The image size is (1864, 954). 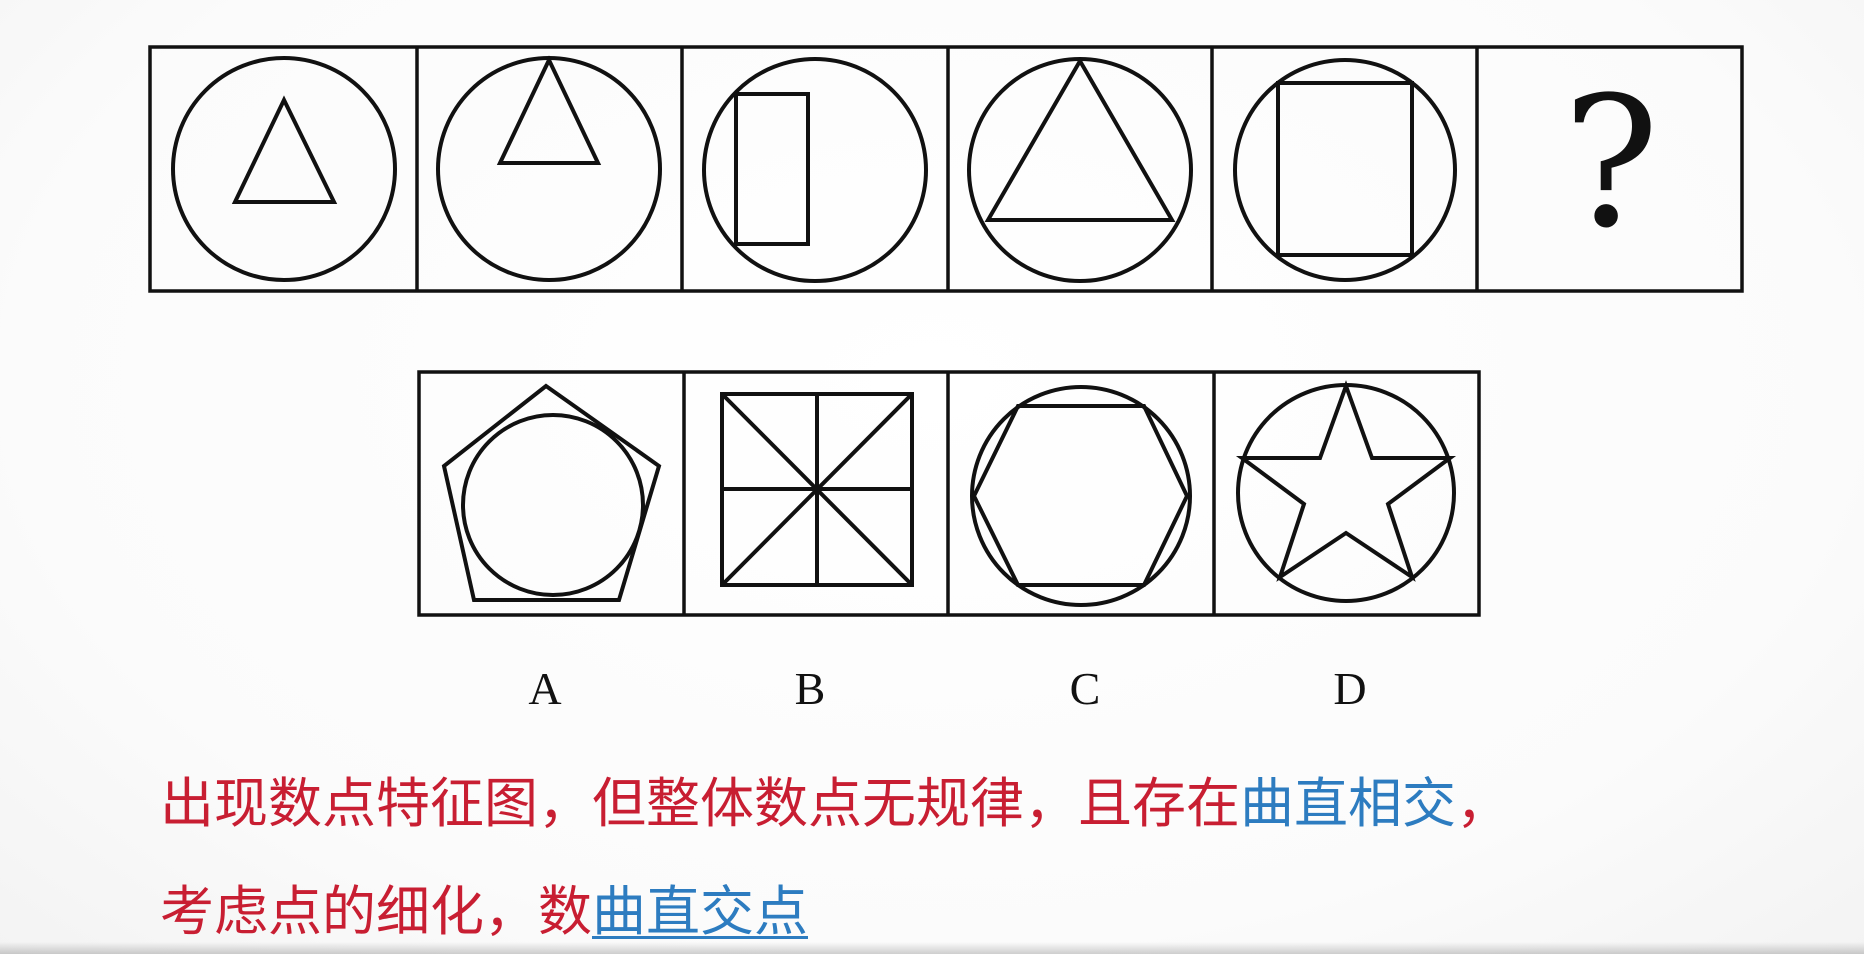 I want to click on explanation-line-2: 考虑点的细化，数曲直交点, so click(x=484, y=912).